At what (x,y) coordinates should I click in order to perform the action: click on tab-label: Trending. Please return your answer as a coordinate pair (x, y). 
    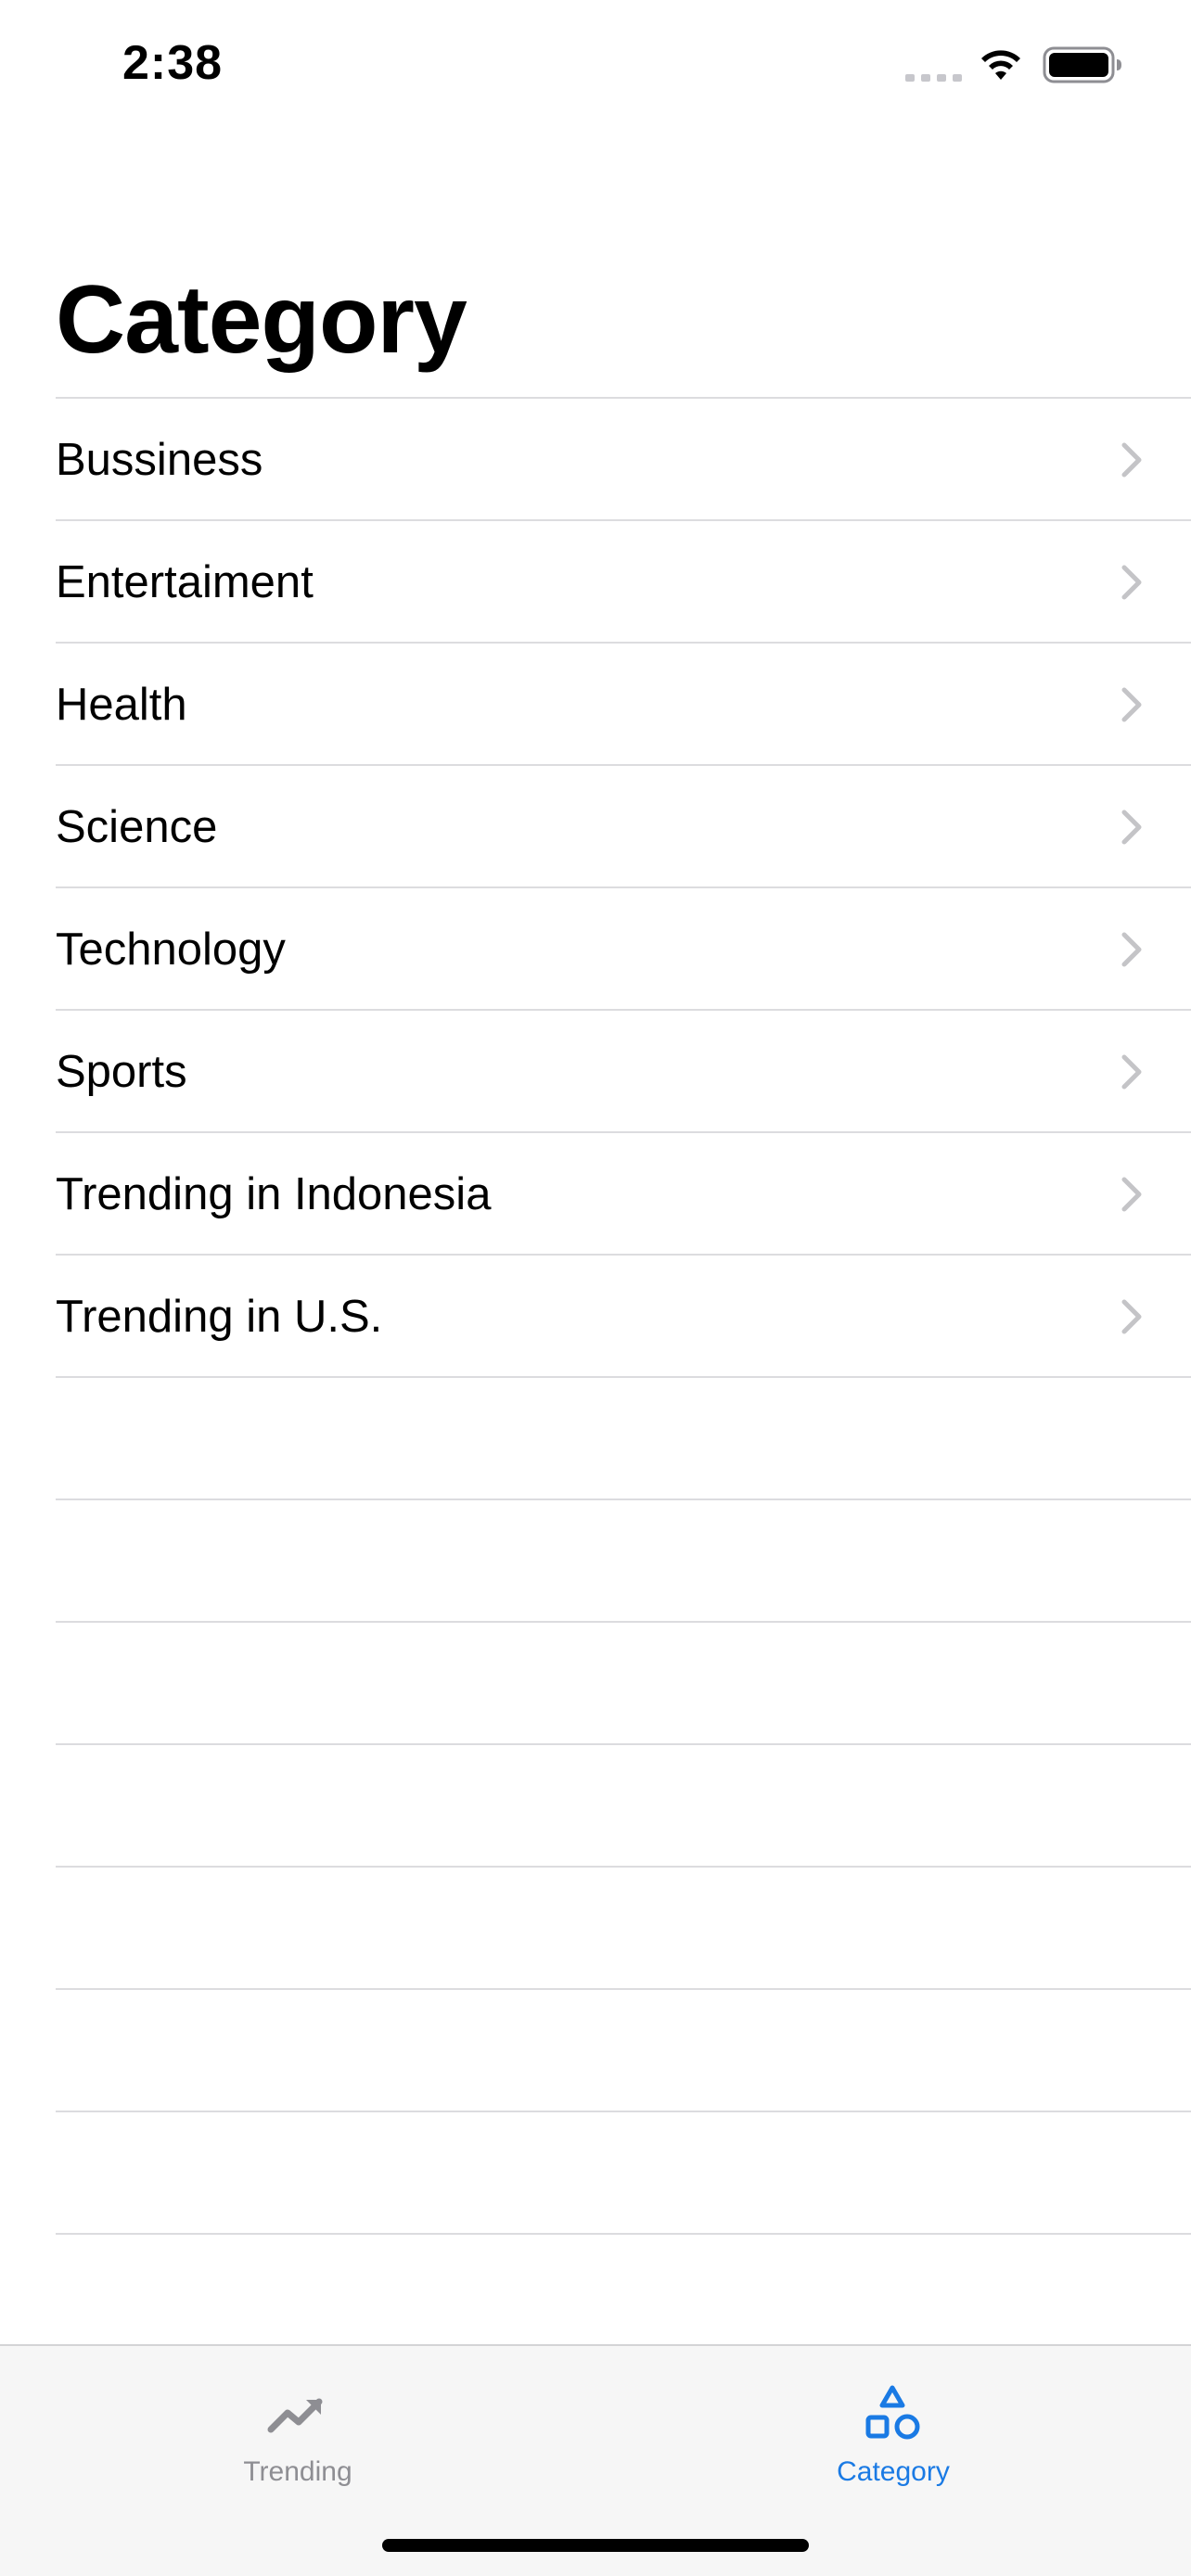
    Looking at the image, I should click on (297, 2472).